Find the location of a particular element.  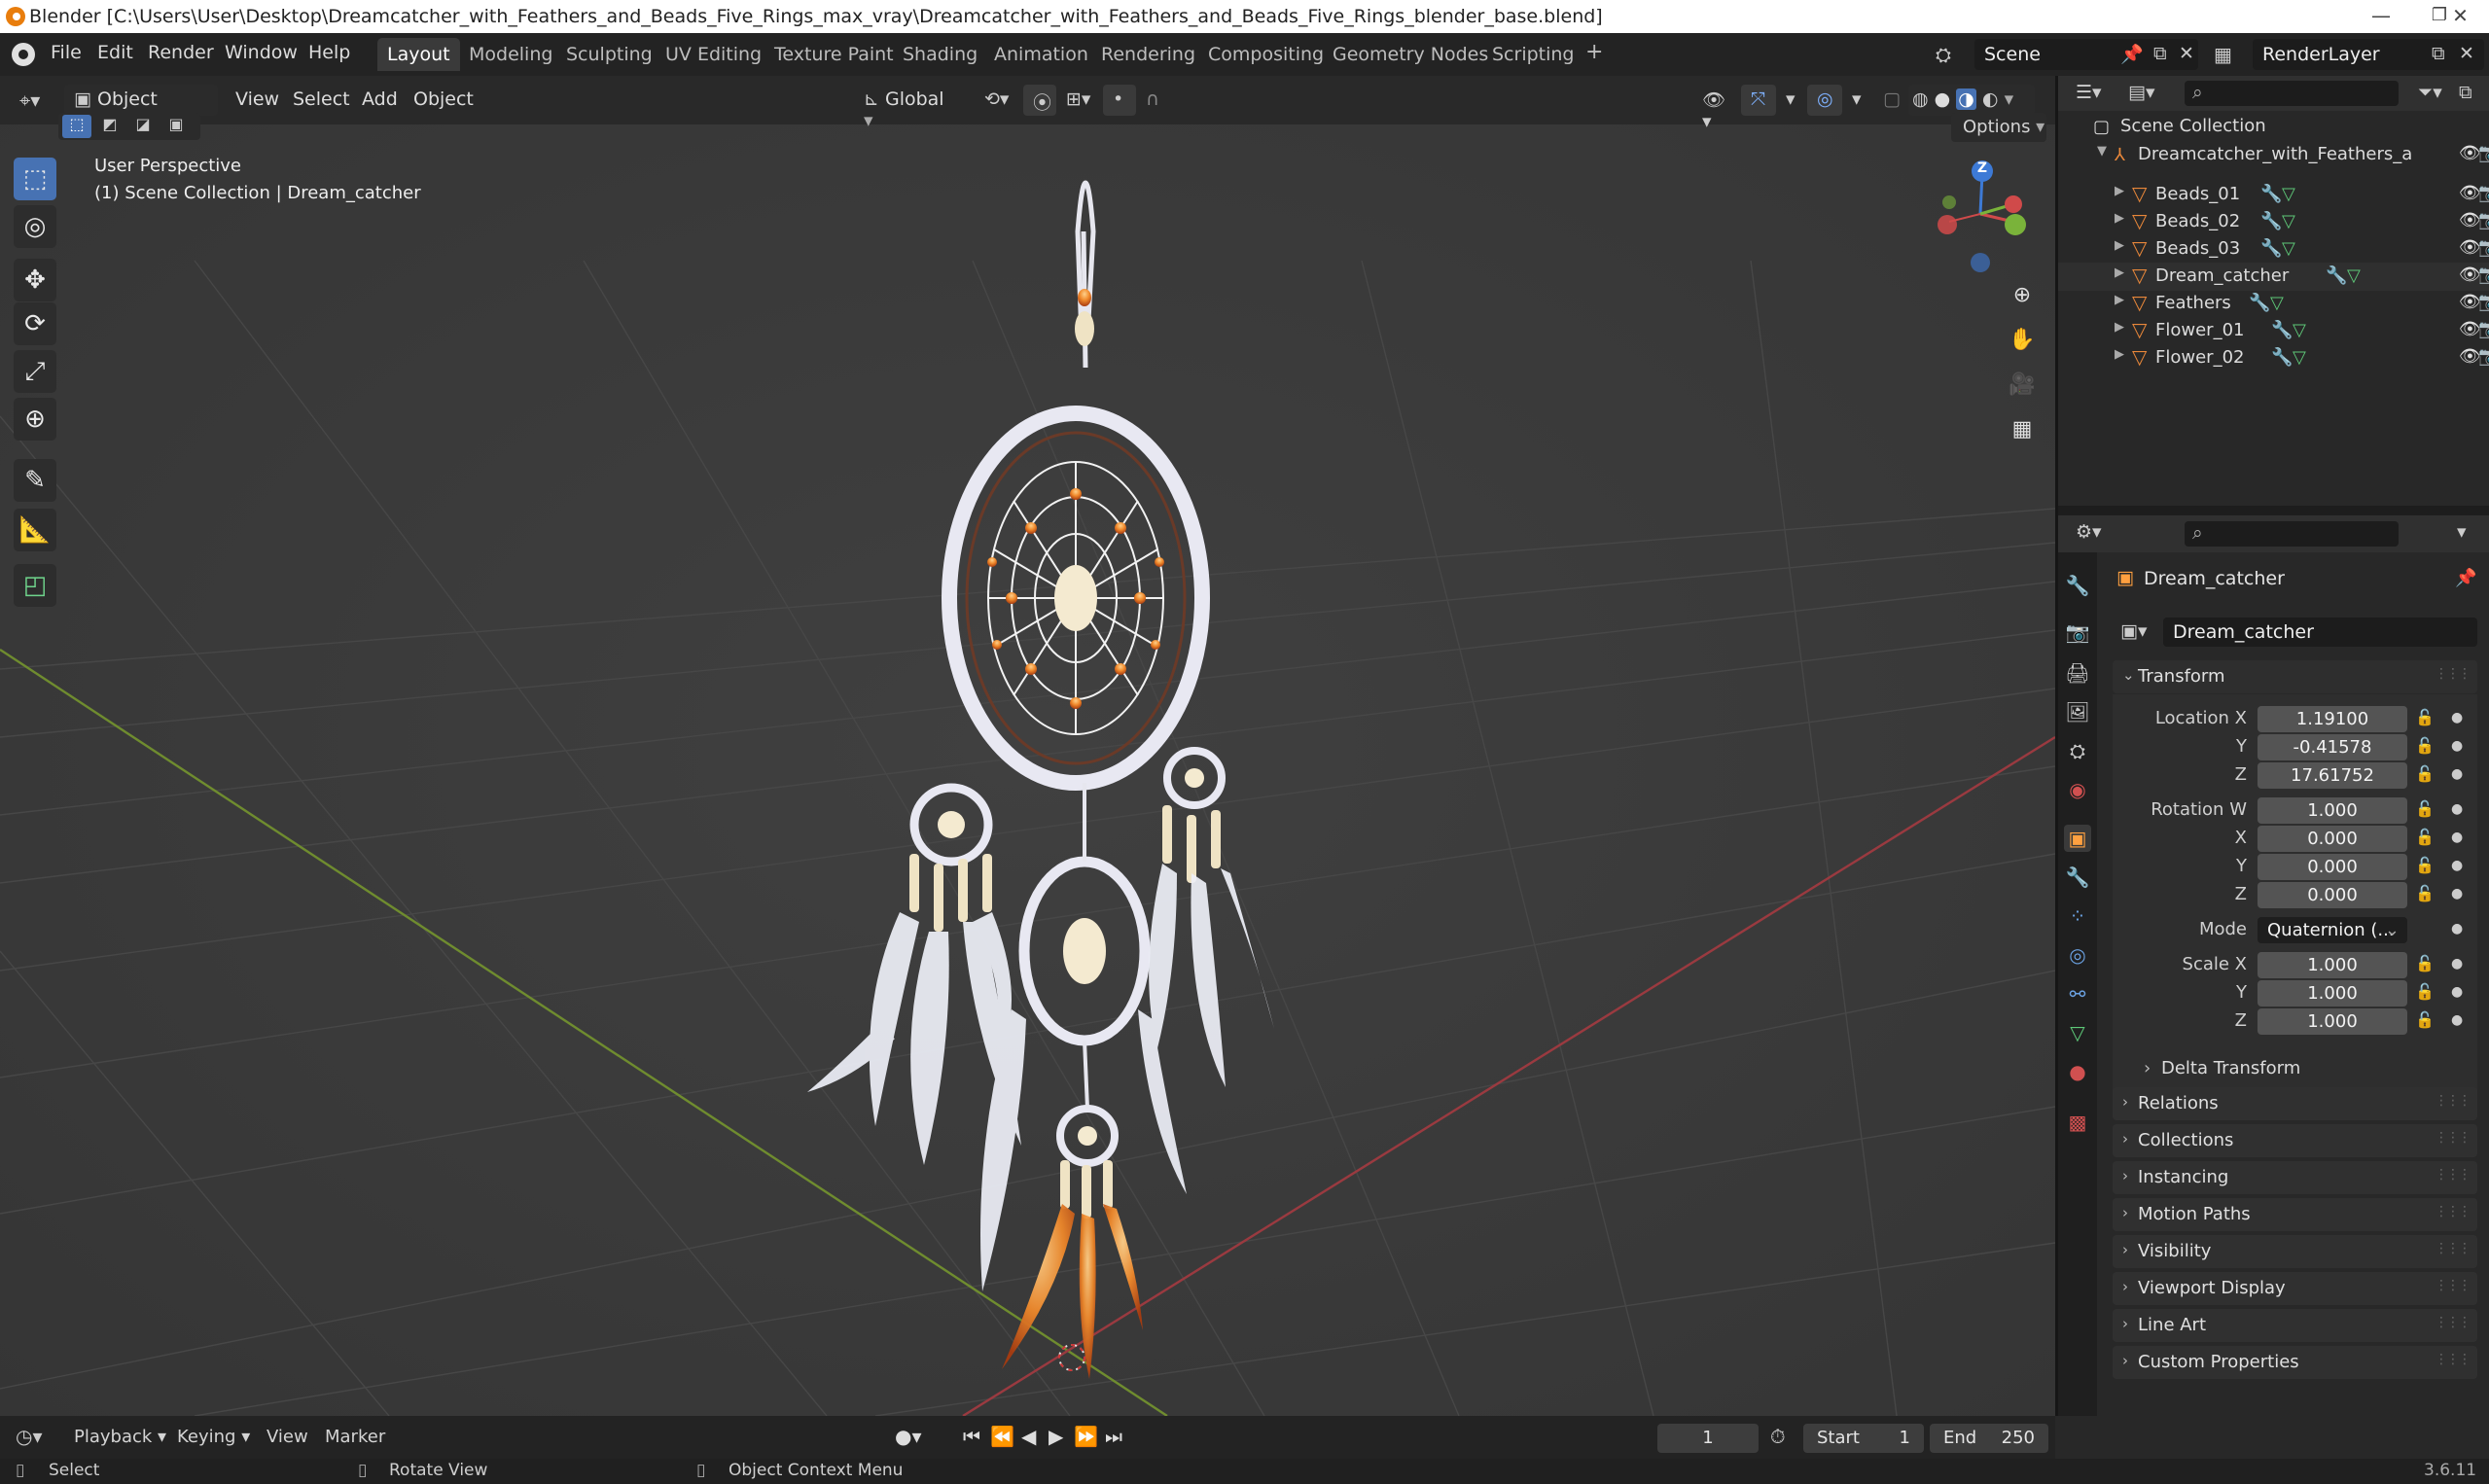

outliner-object-row: ▶▽Beads_02🔧▽👁📷 is located at coordinates (2273, 222).